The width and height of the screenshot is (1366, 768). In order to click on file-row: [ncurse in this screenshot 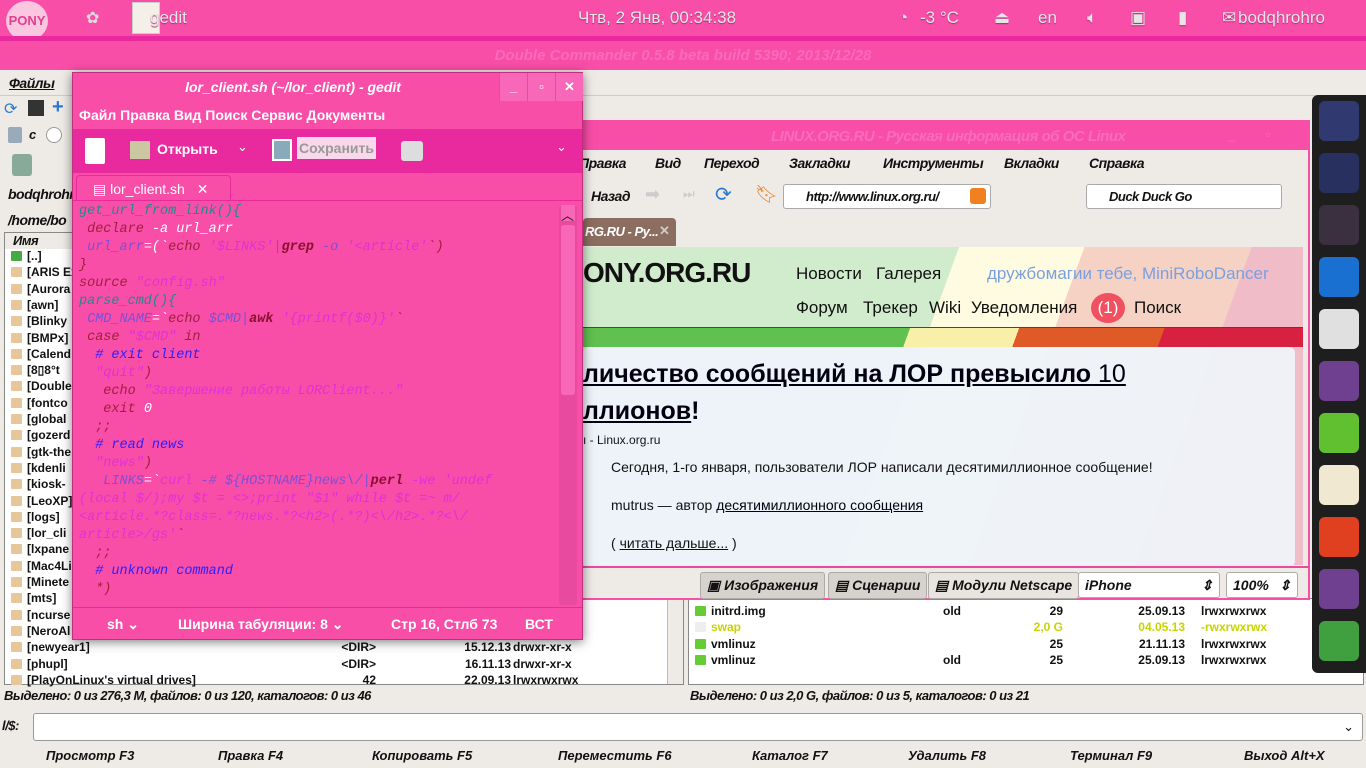, I will do `click(40, 616)`.